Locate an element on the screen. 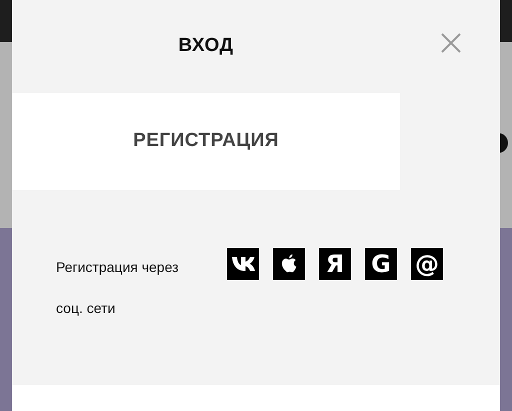 Image resolution: width=512 pixels, height=411 pixels. social-login-button: @ is located at coordinates (427, 264).